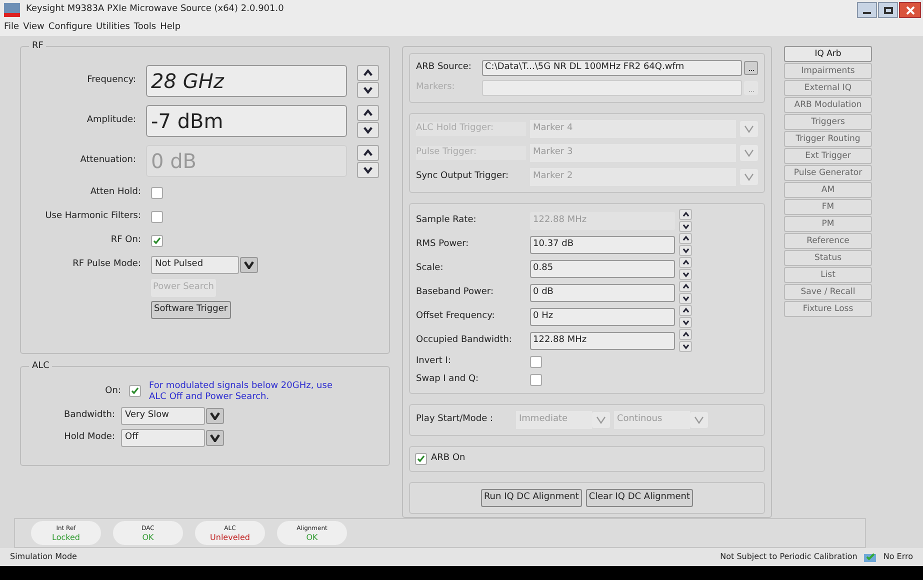 This screenshot has height=580, width=923. I want to click on input-field: 0 dB, so click(602, 293).